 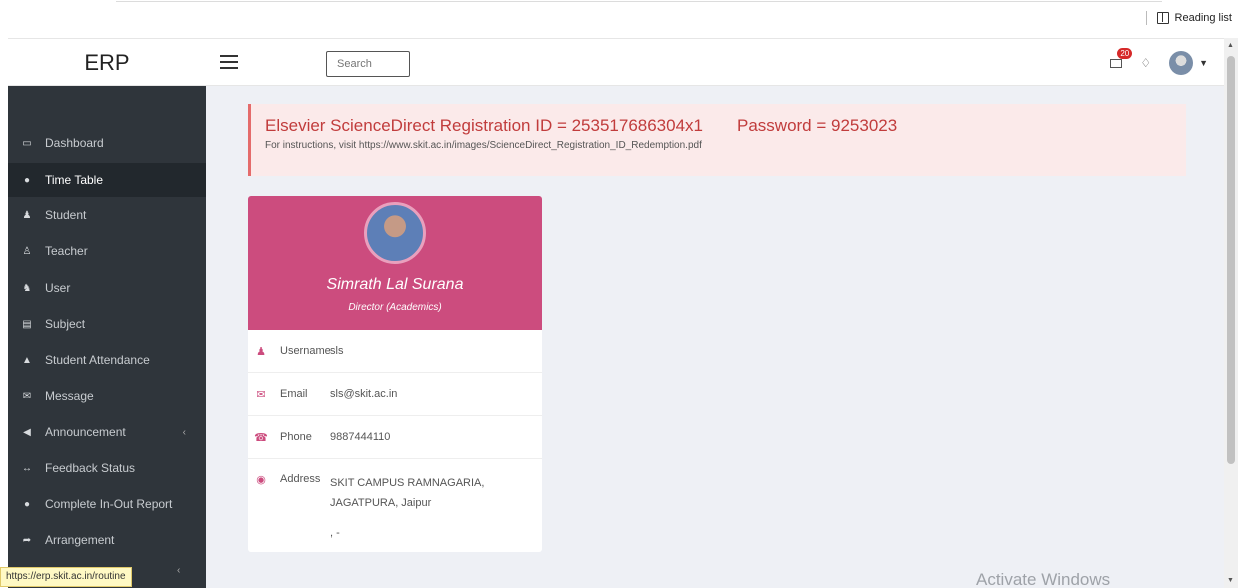 I want to click on page-scrollbar: ▲ ▼, so click(x=1231, y=313).